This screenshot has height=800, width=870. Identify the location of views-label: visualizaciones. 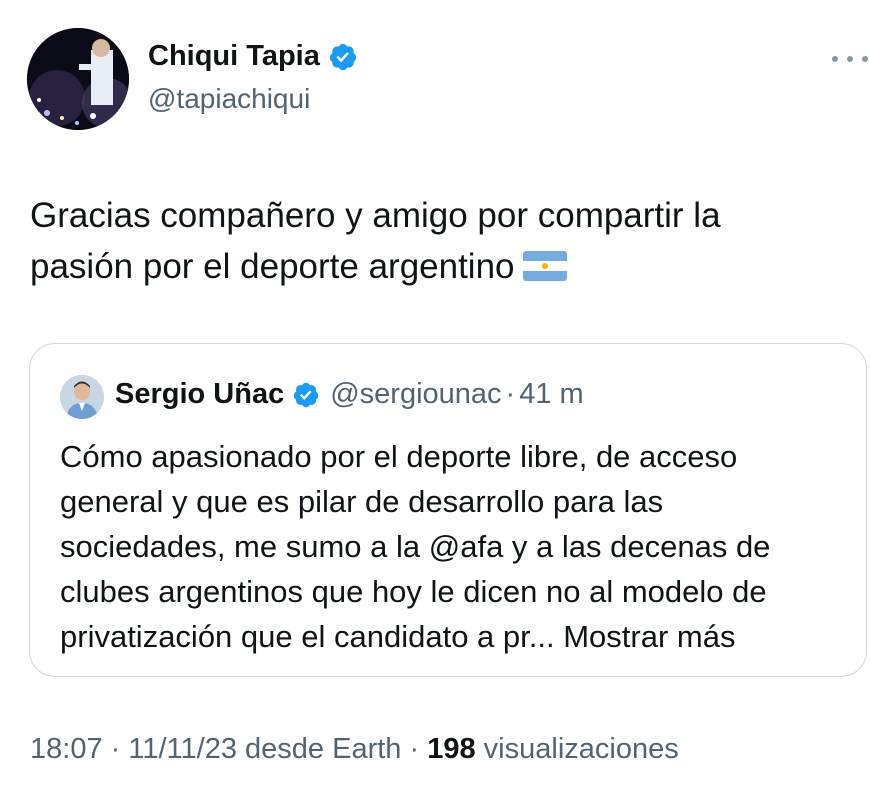
(581, 749).